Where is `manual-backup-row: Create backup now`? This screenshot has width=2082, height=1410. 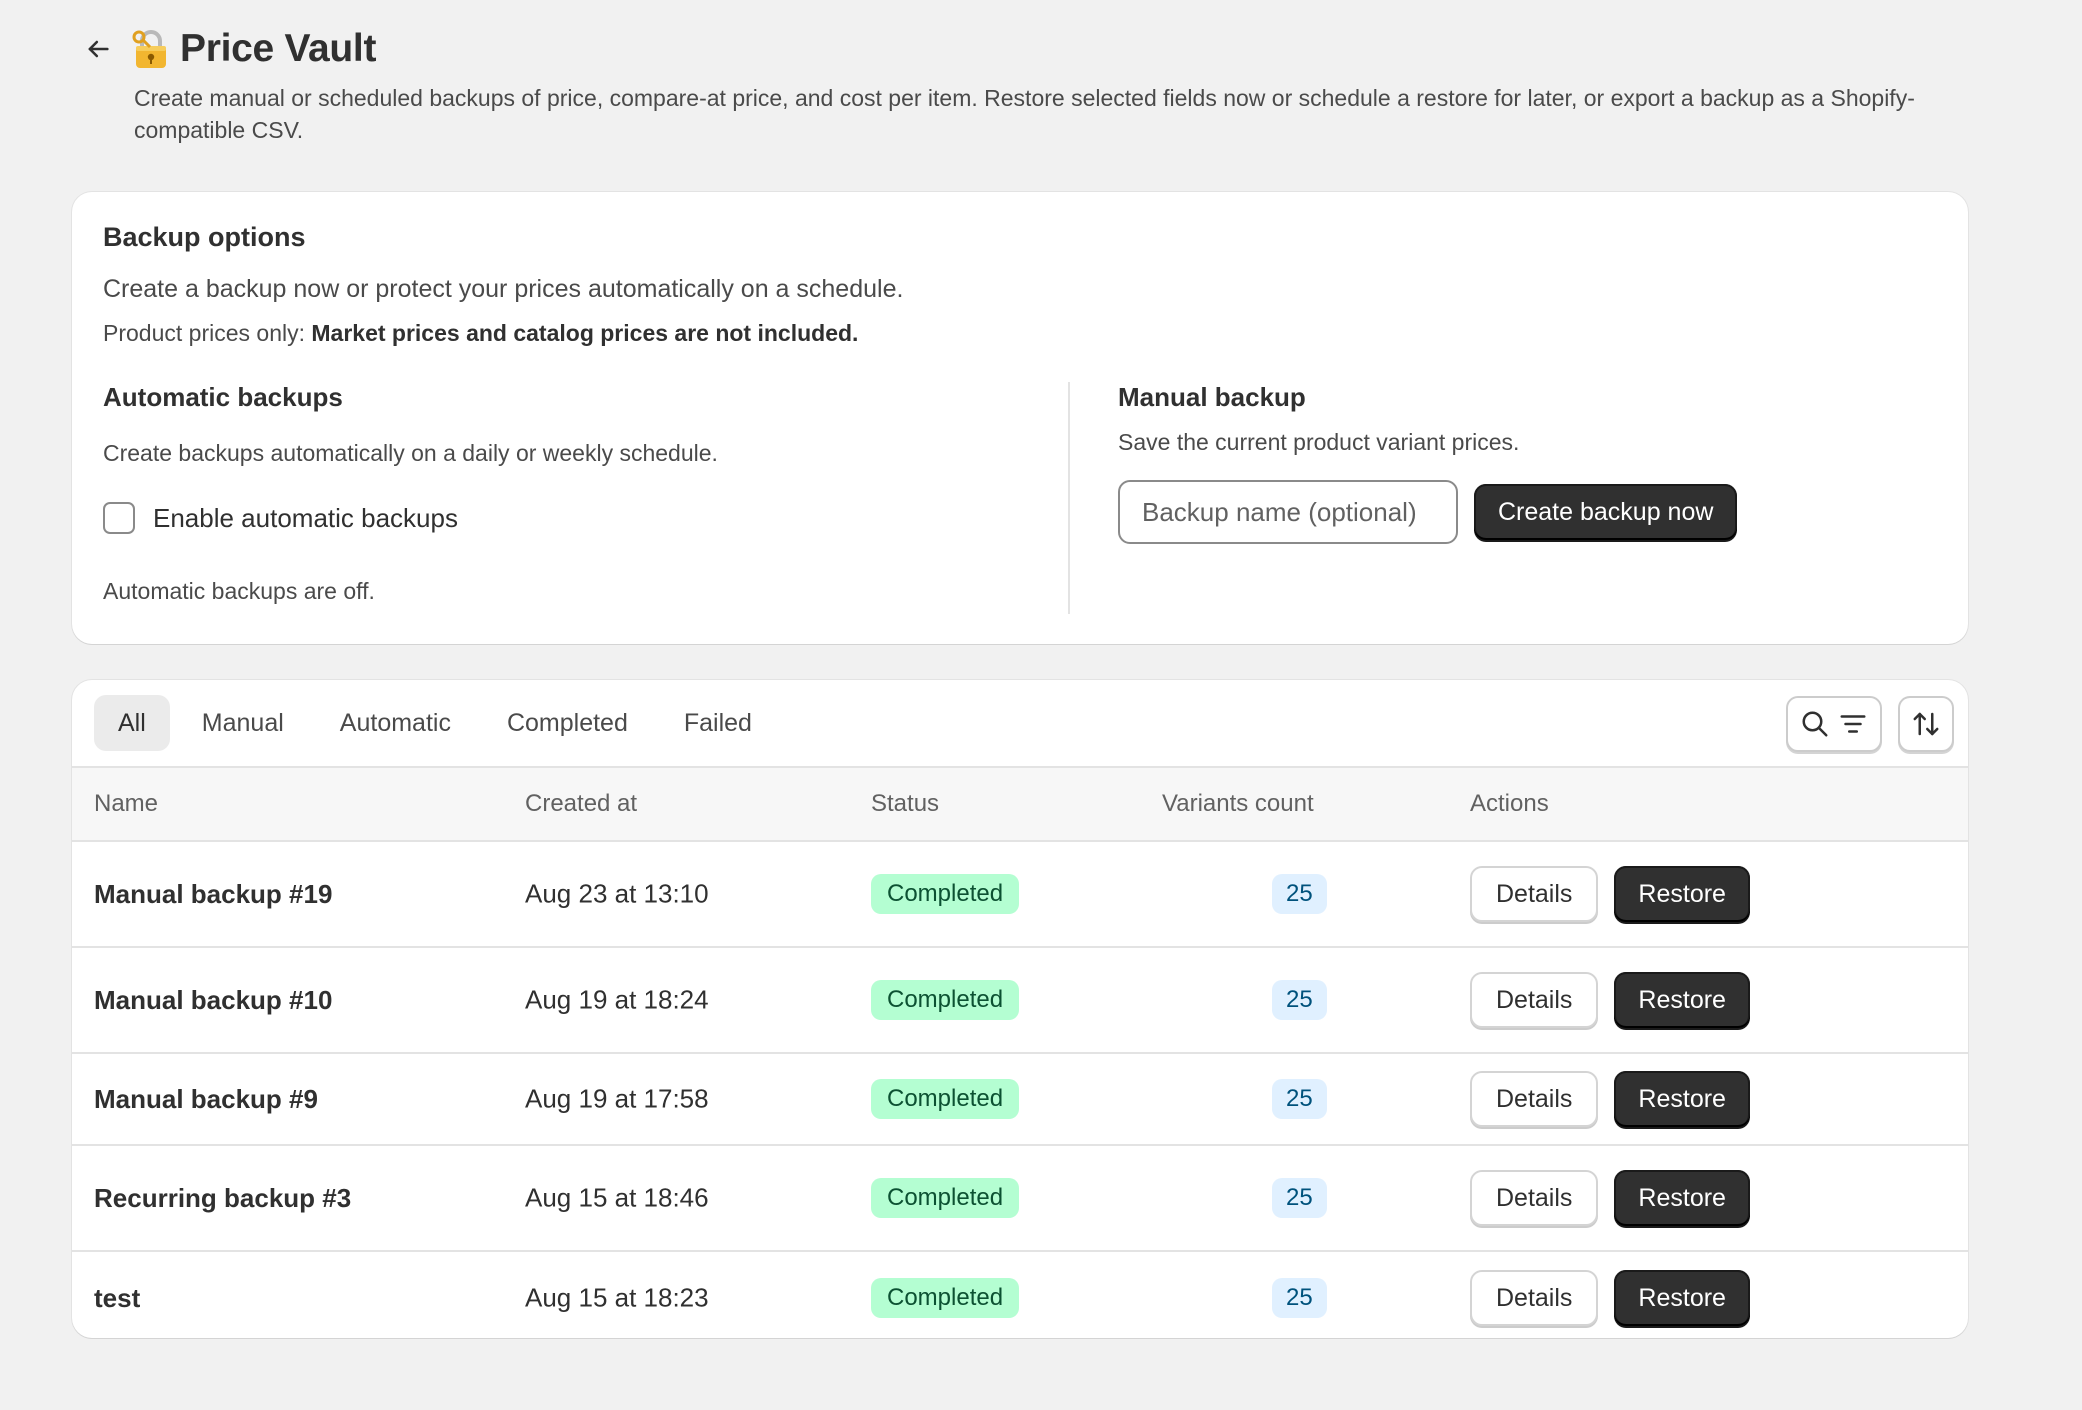 manual-backup-row: Create backup now is located at coordinates (1527, 512).